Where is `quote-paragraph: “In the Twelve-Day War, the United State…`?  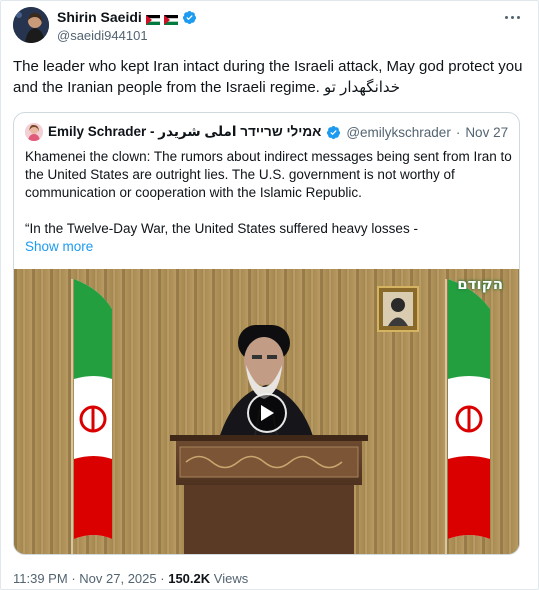 quote-paragraph: “In the Twelve-Day War, the United State… is located at coordinates (221, 228).